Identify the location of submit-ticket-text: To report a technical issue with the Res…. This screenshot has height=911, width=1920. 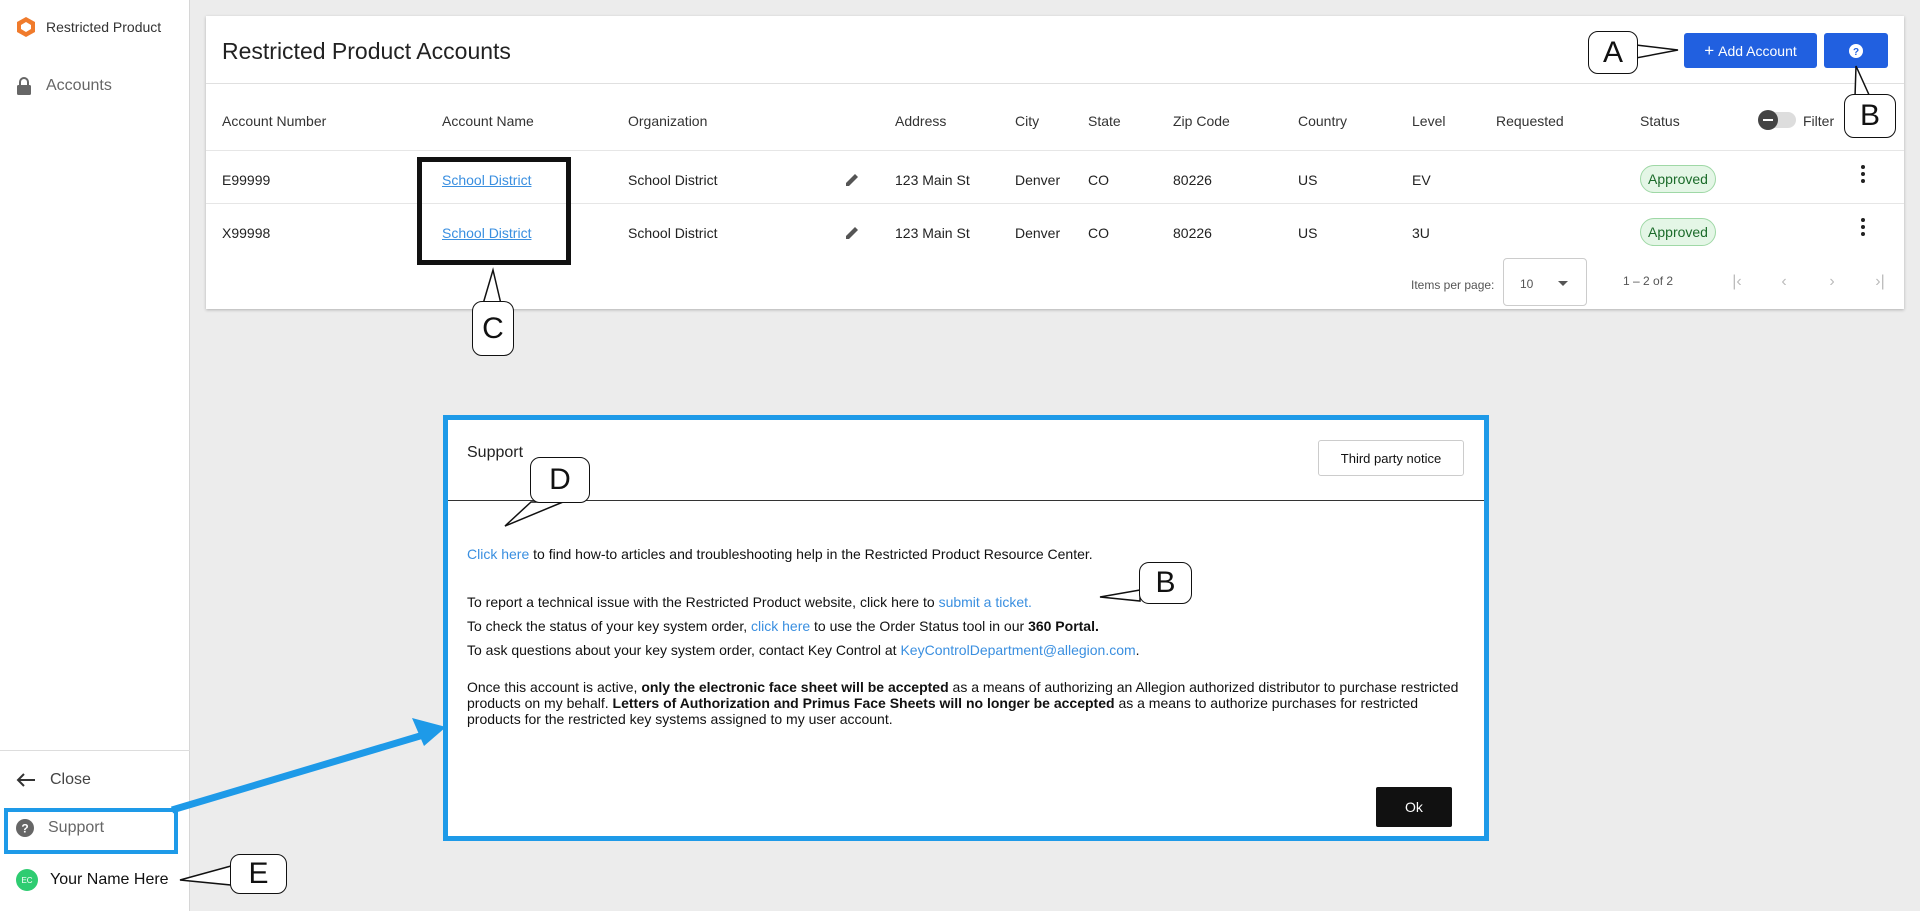
(703, 602).